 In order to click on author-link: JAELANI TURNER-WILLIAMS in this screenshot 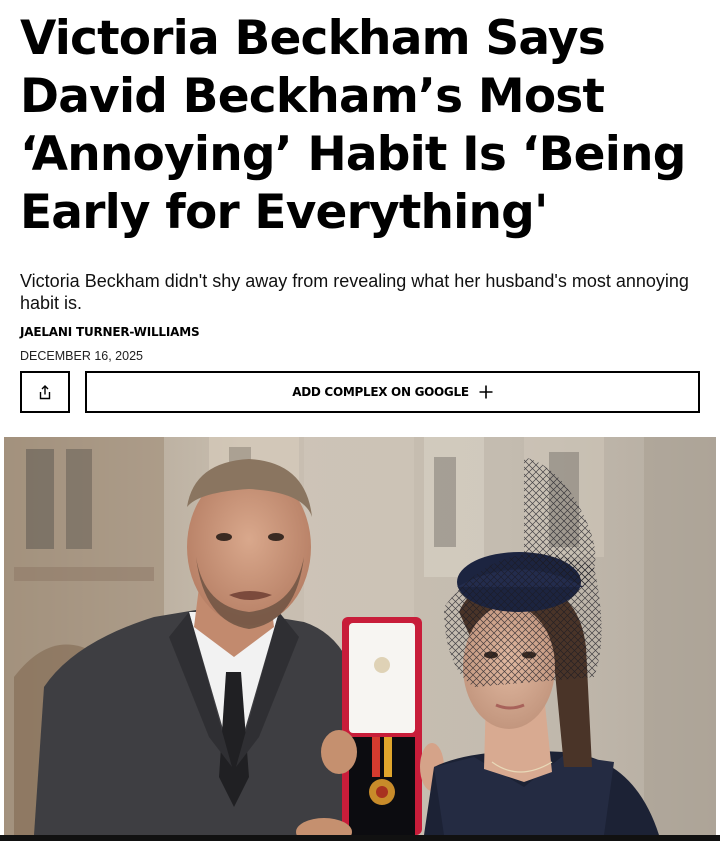, I will do `click(110, 332)`.